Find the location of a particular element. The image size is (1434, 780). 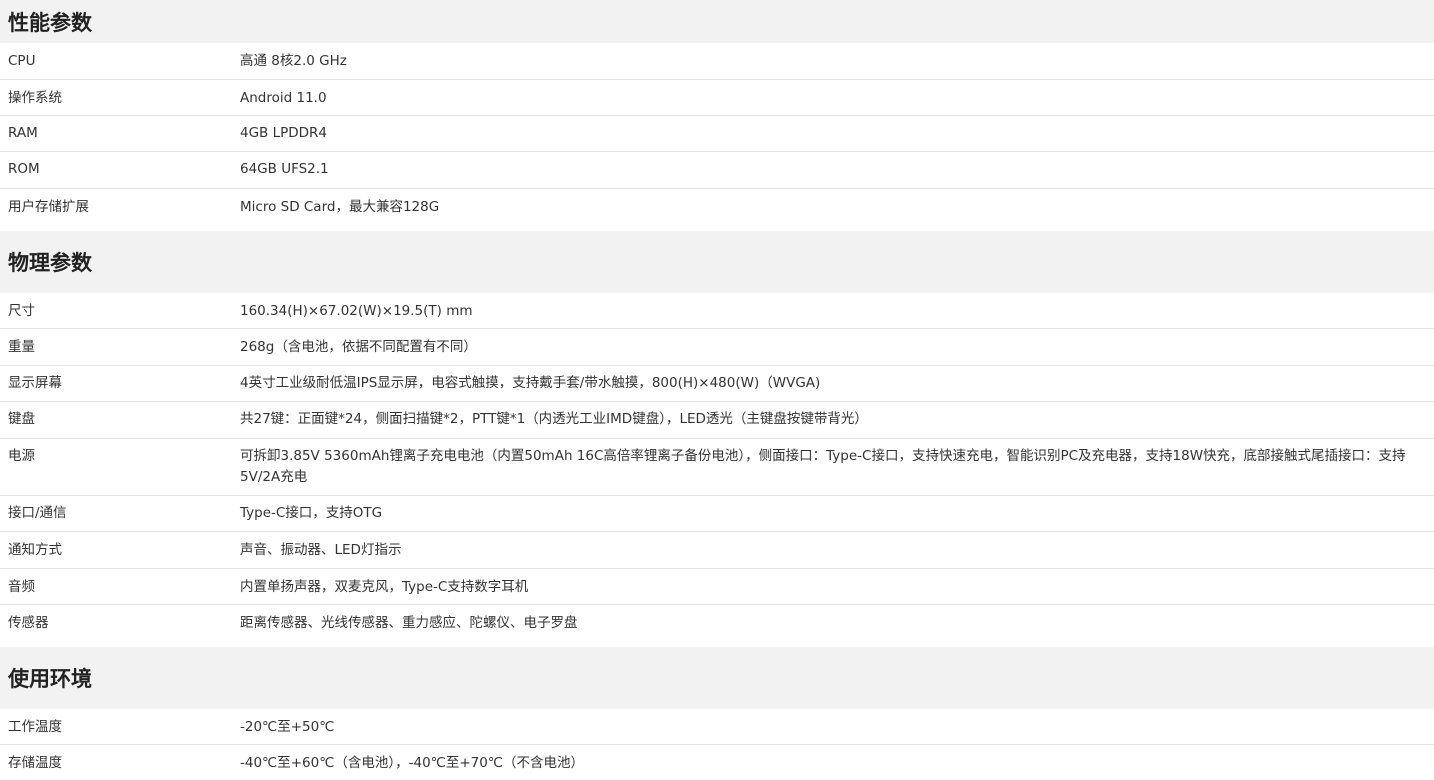

spec-value: 160.34(H)×67.02(W)×19.5(T) mm is located at coordinates (356, 311).